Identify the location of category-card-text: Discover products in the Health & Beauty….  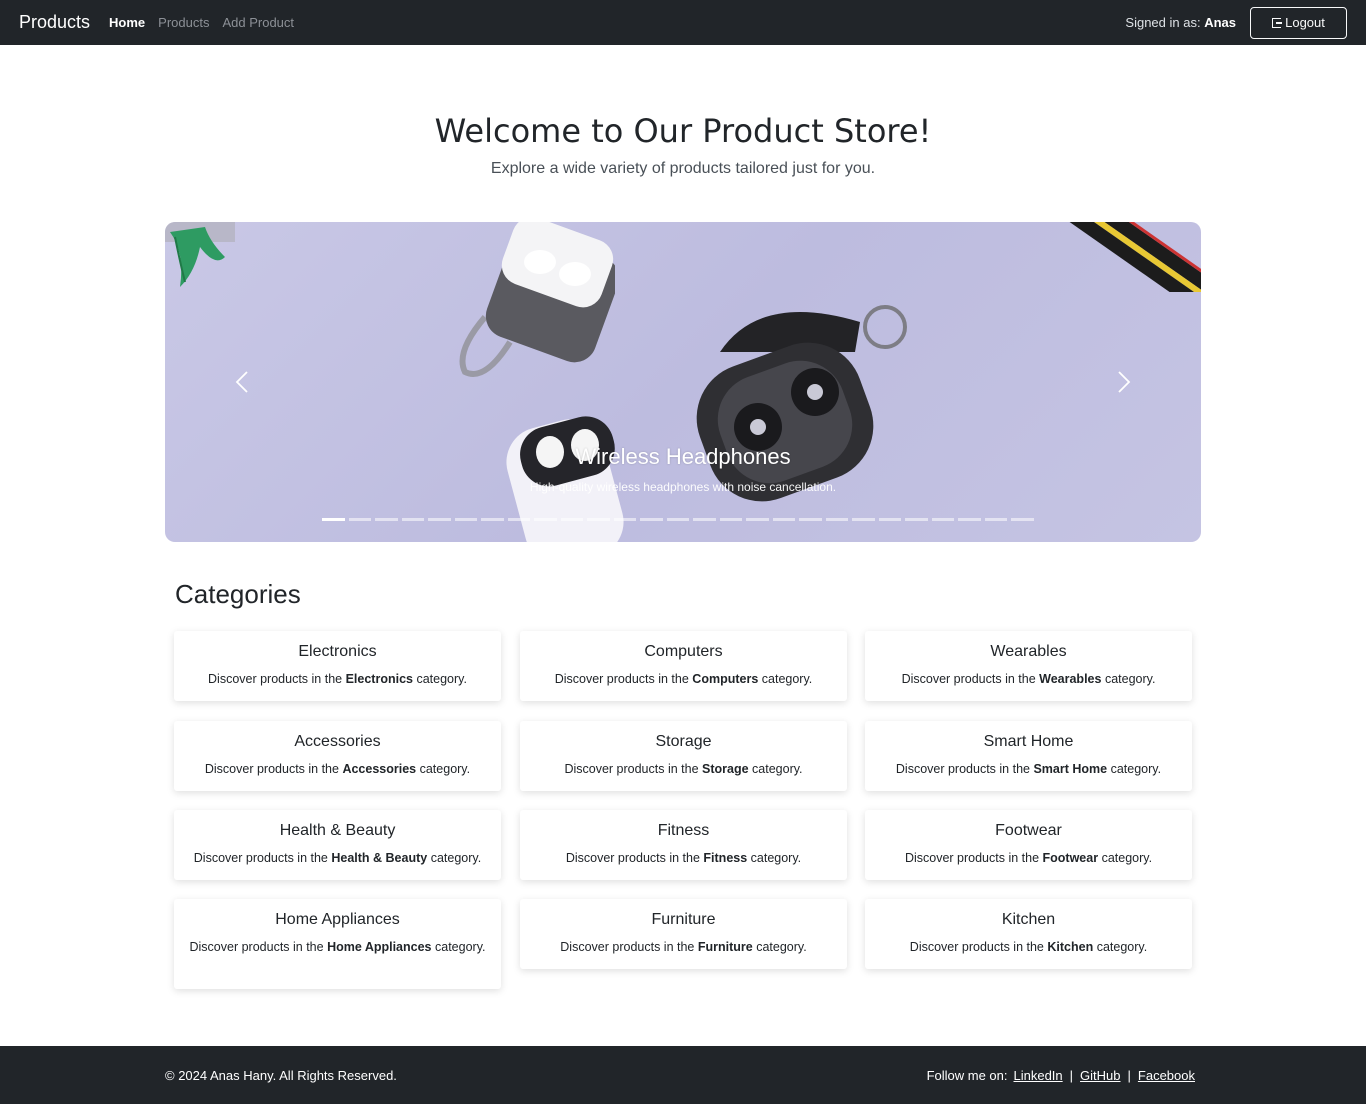
(337, 858).